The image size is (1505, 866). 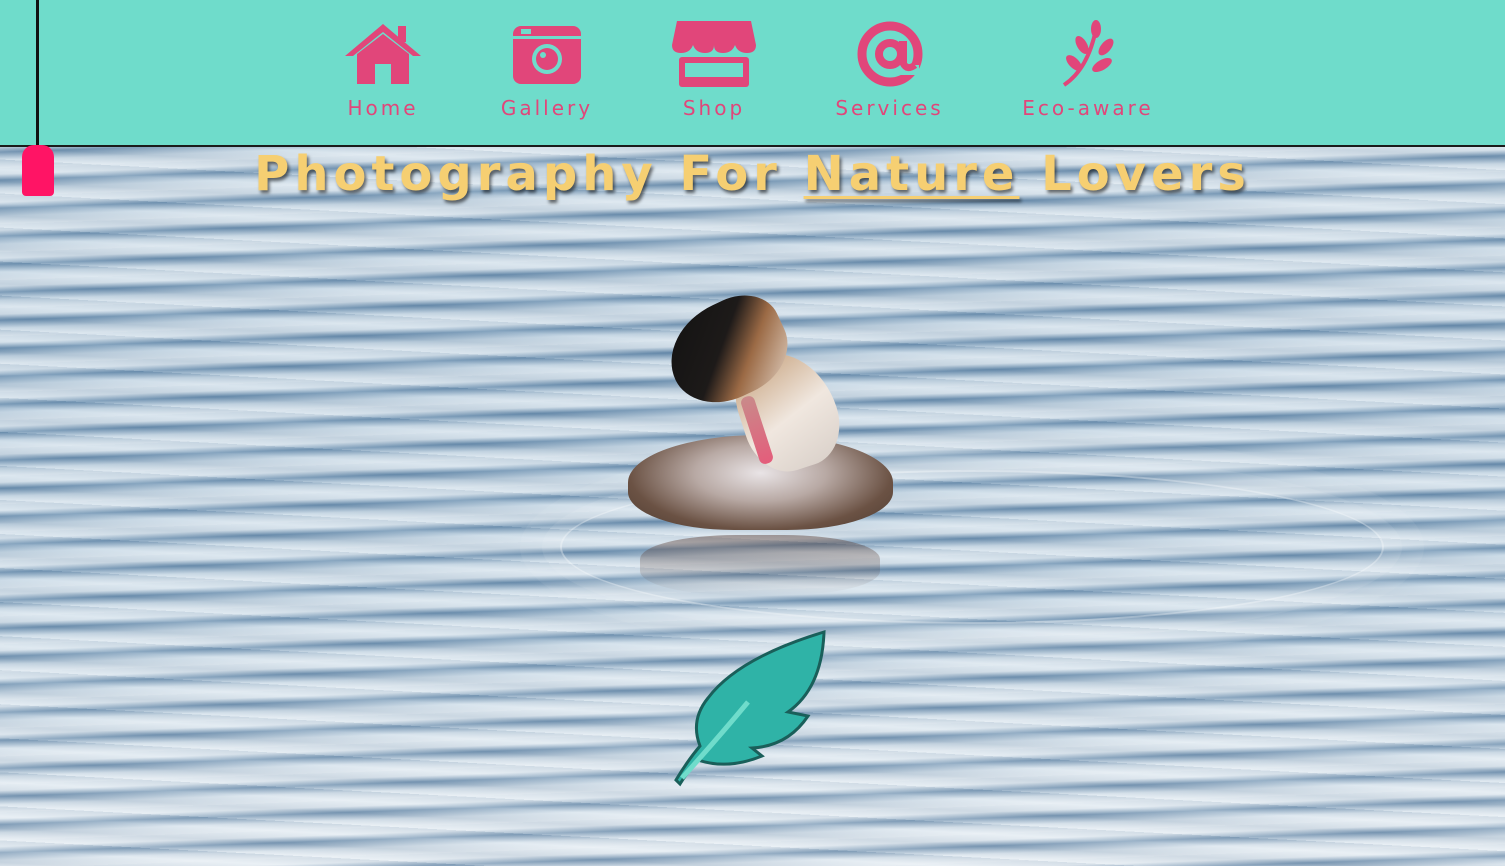 I want to click on nav-gallery: Gallery, so click(x=547, y=73).